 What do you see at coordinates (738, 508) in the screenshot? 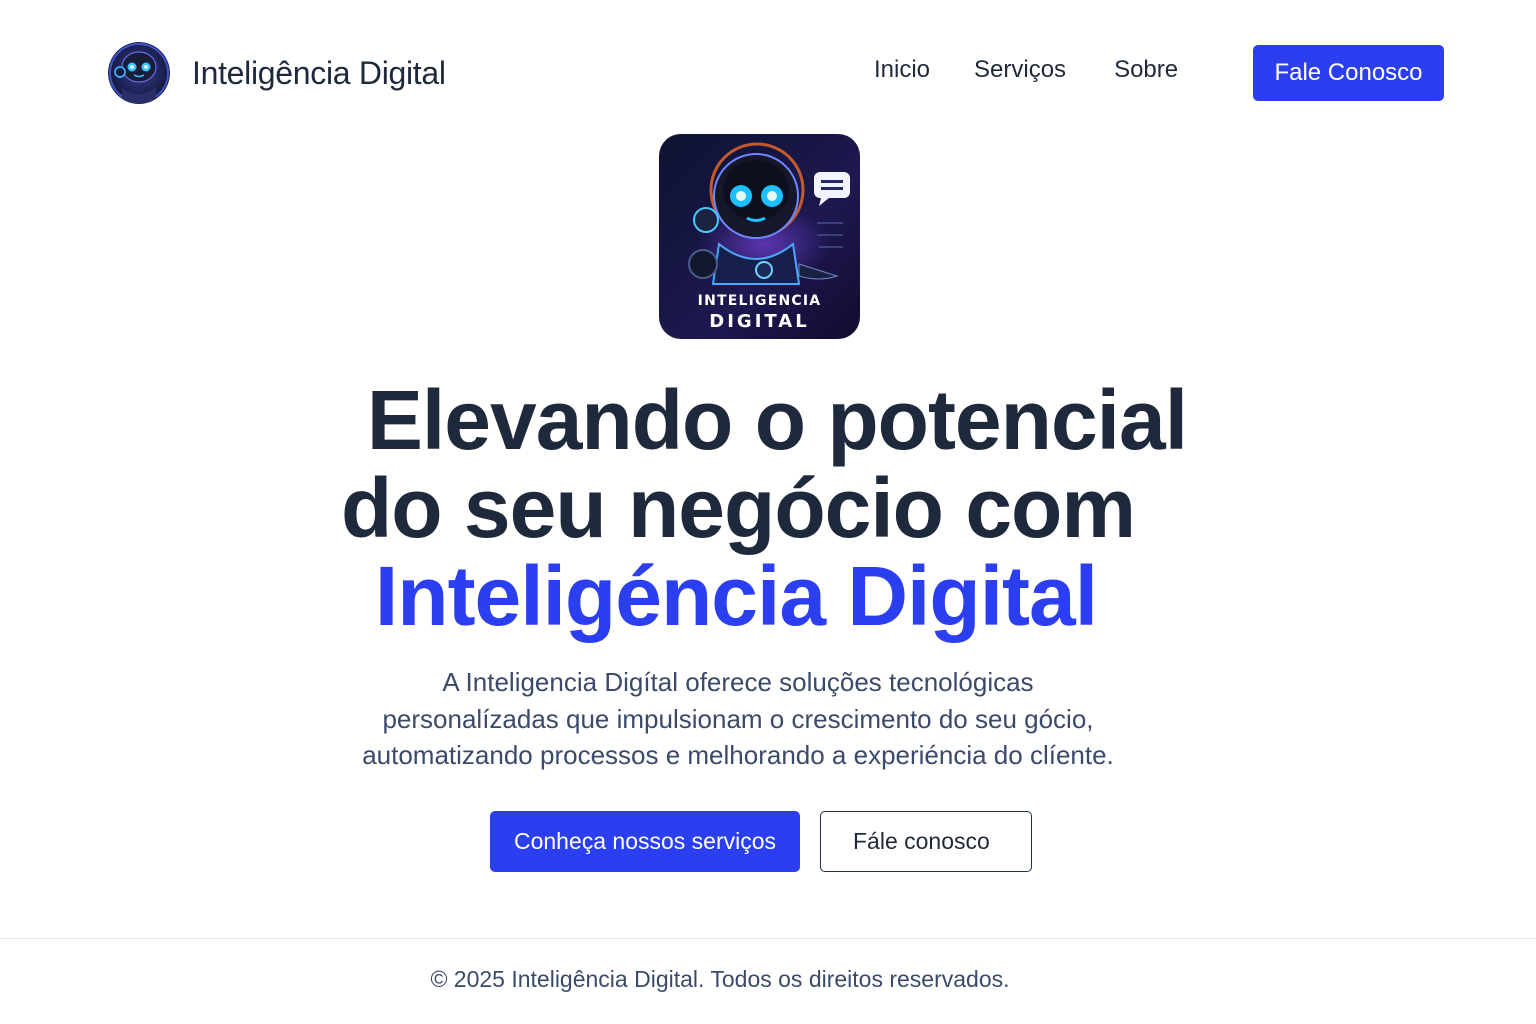
I see `headline-line-2: do seu negócio com` at bounding box center [738, 508].